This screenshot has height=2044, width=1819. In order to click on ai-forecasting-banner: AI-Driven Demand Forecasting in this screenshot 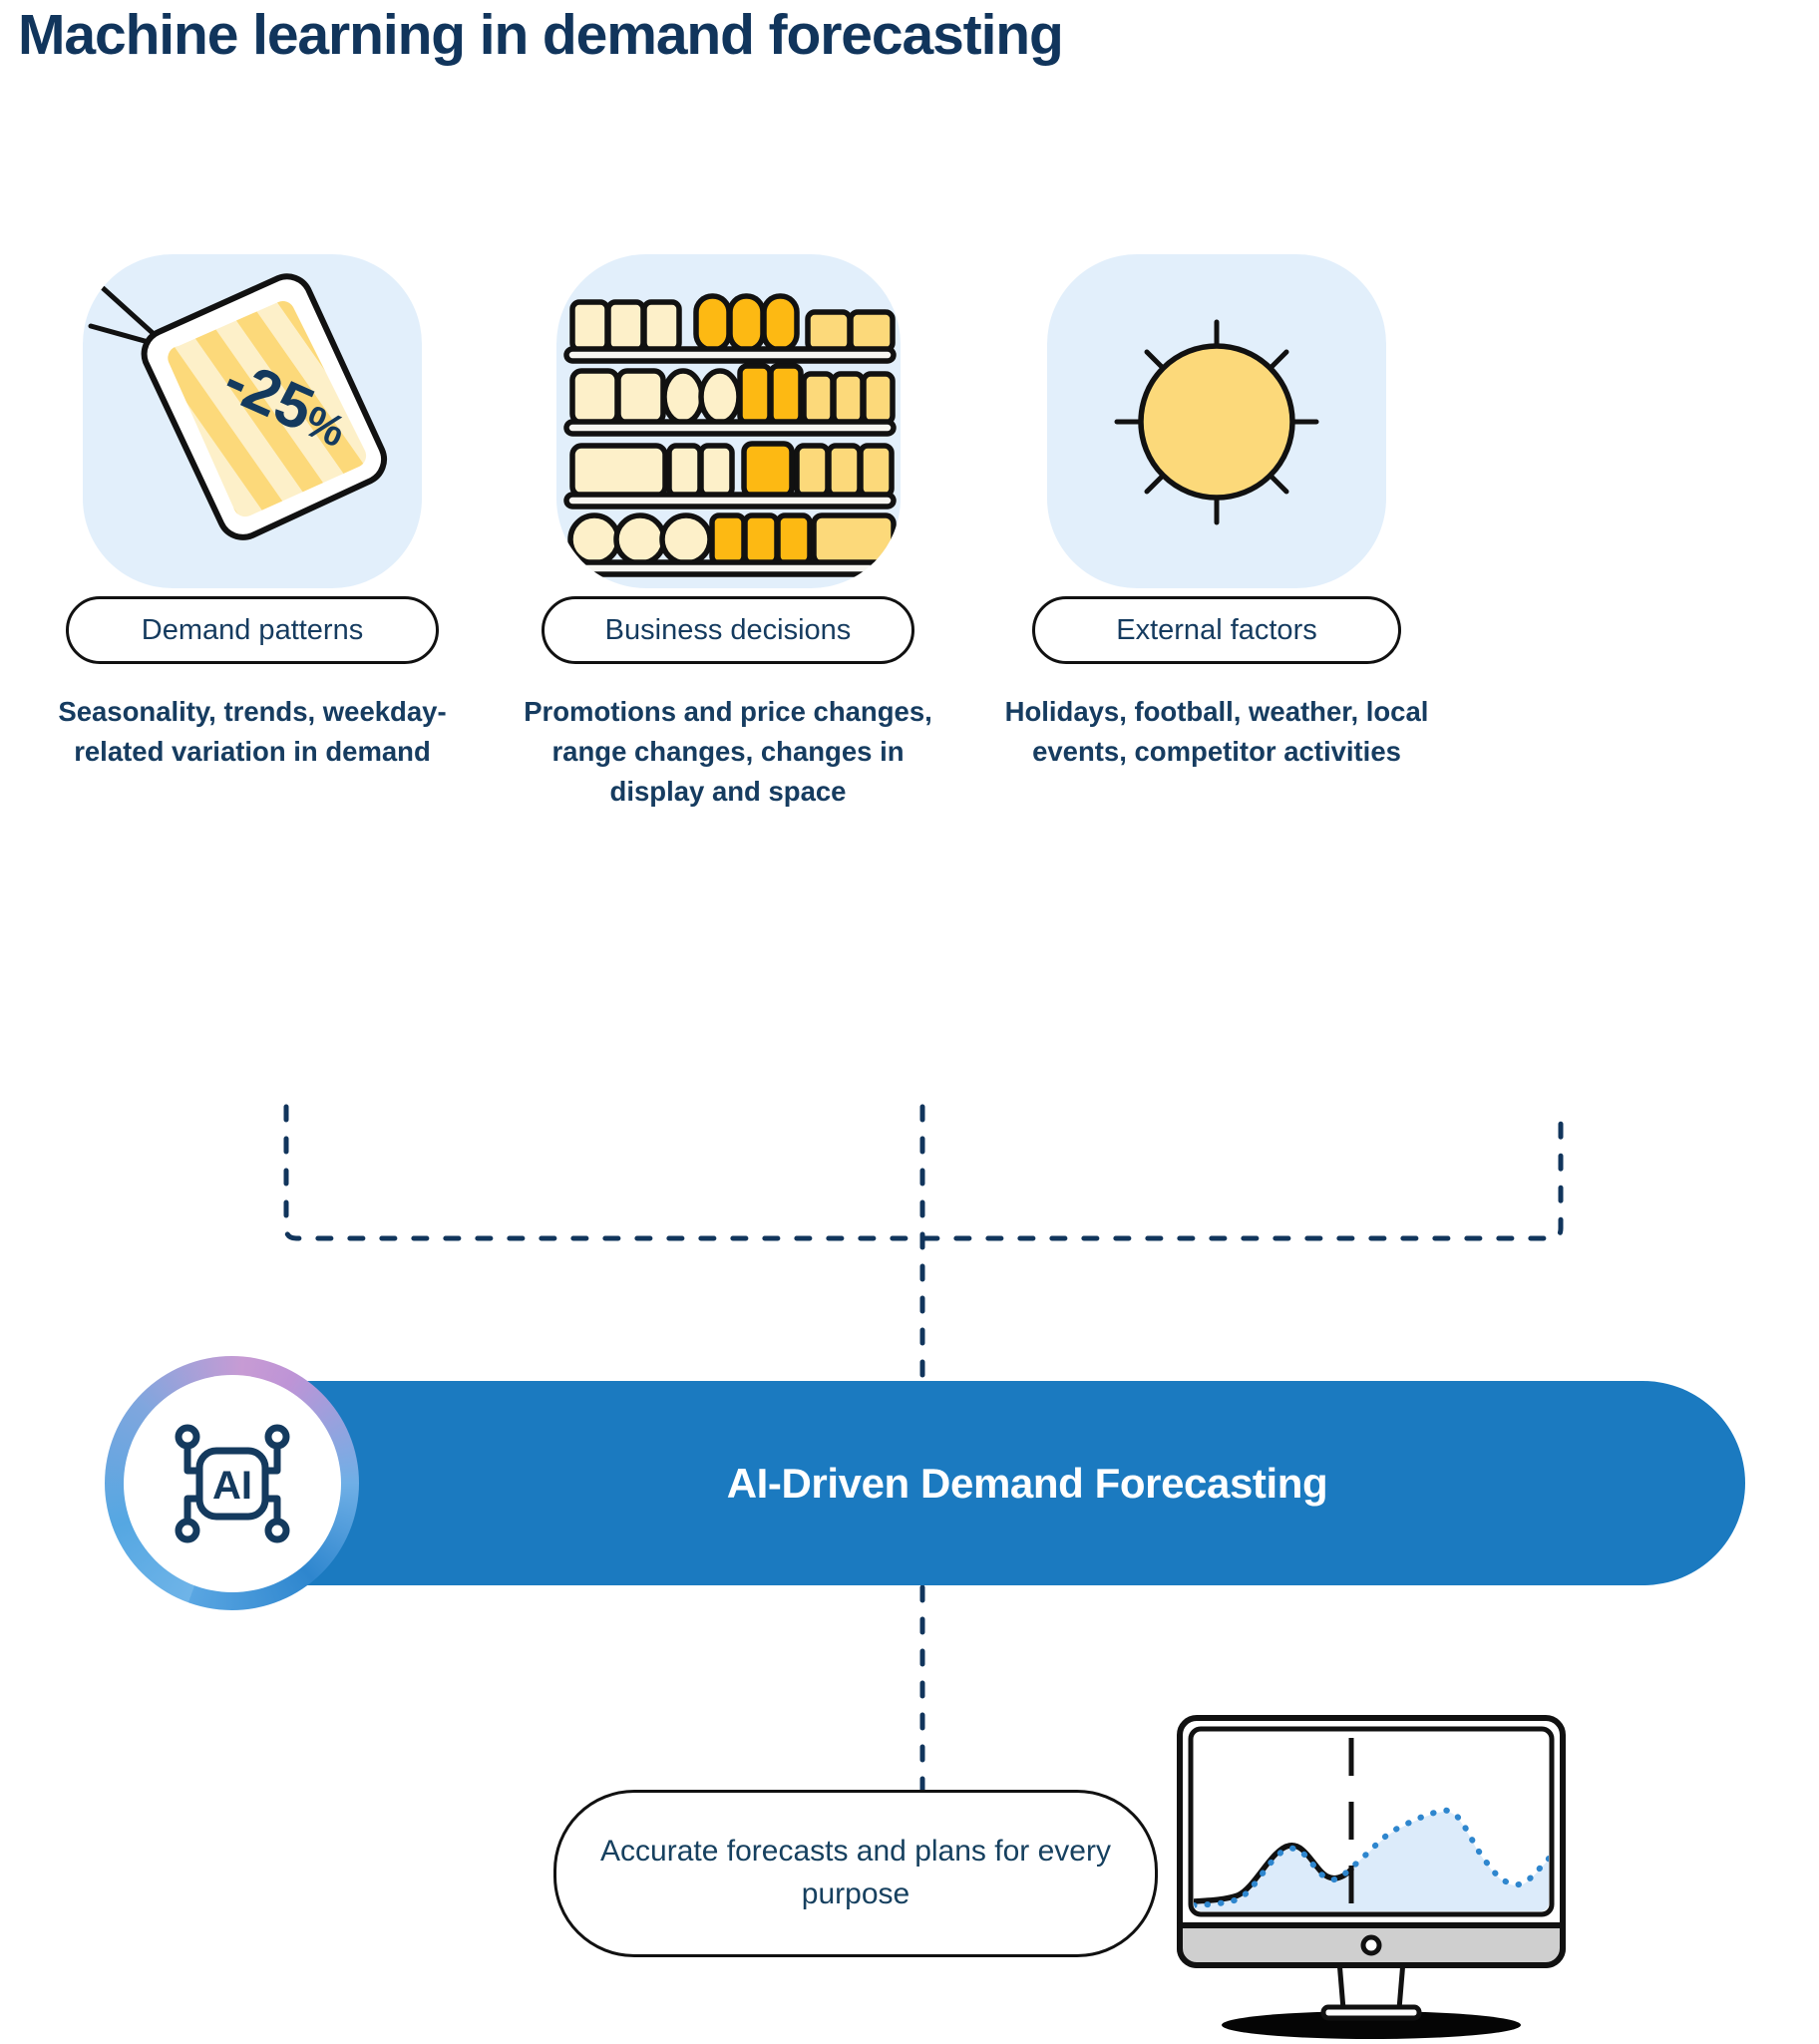, I will do `click(962, 1483)`.